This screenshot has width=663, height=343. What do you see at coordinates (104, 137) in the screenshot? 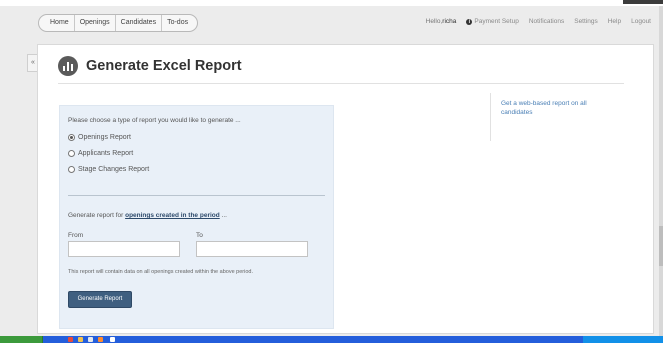
I see `radio-label: Openings Report` at bounding box center [104, 137].